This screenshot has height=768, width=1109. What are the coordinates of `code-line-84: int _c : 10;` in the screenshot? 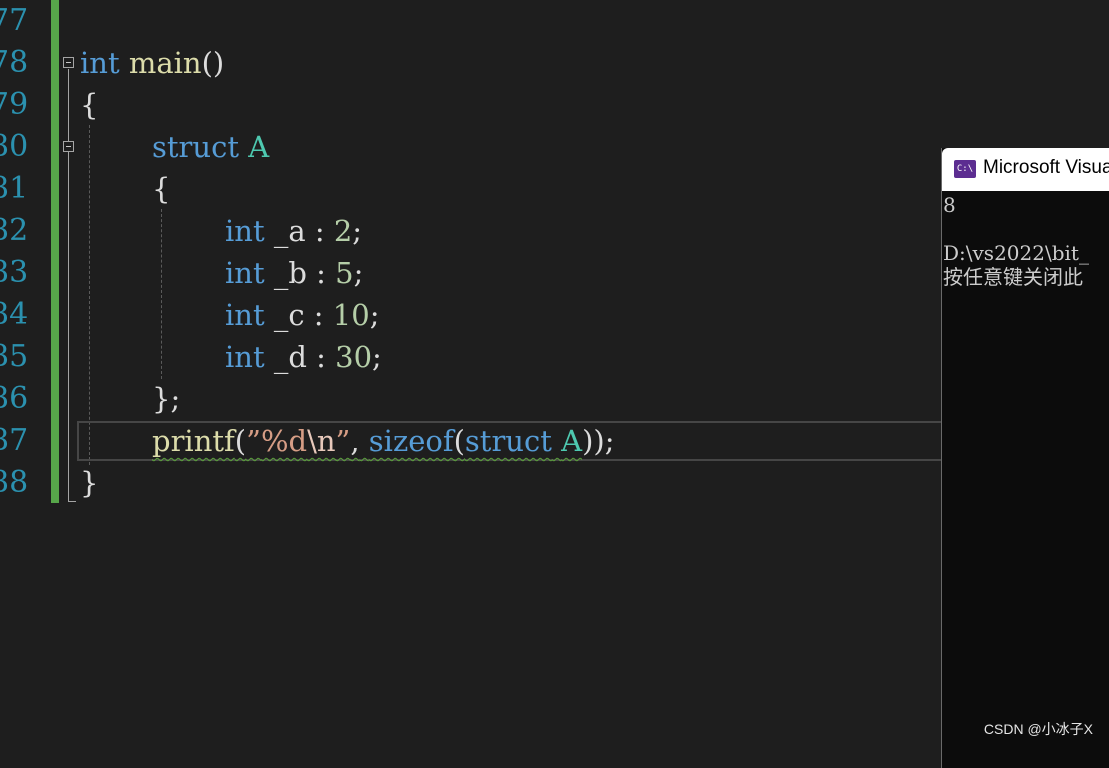 It's located at (302, 315).